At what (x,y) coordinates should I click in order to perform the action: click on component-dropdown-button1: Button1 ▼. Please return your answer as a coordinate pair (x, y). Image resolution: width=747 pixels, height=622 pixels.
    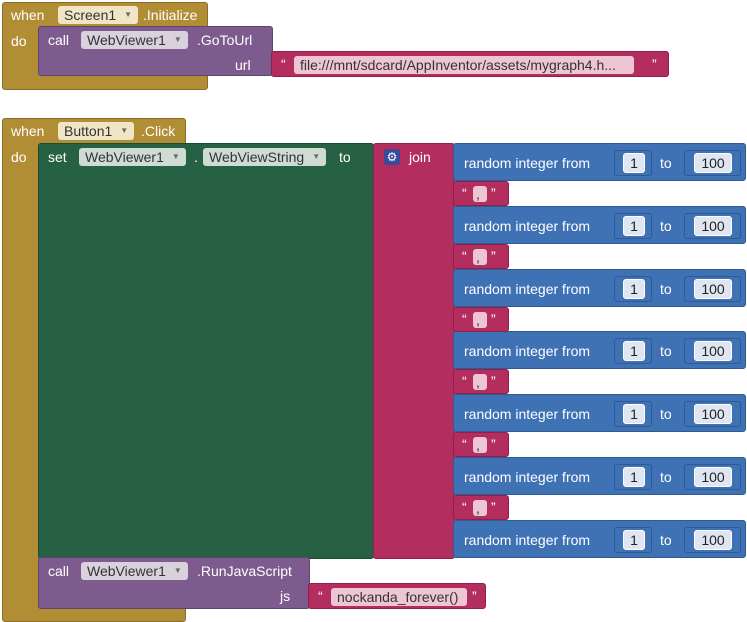
    Looking at the image, I should click on (96, 131).